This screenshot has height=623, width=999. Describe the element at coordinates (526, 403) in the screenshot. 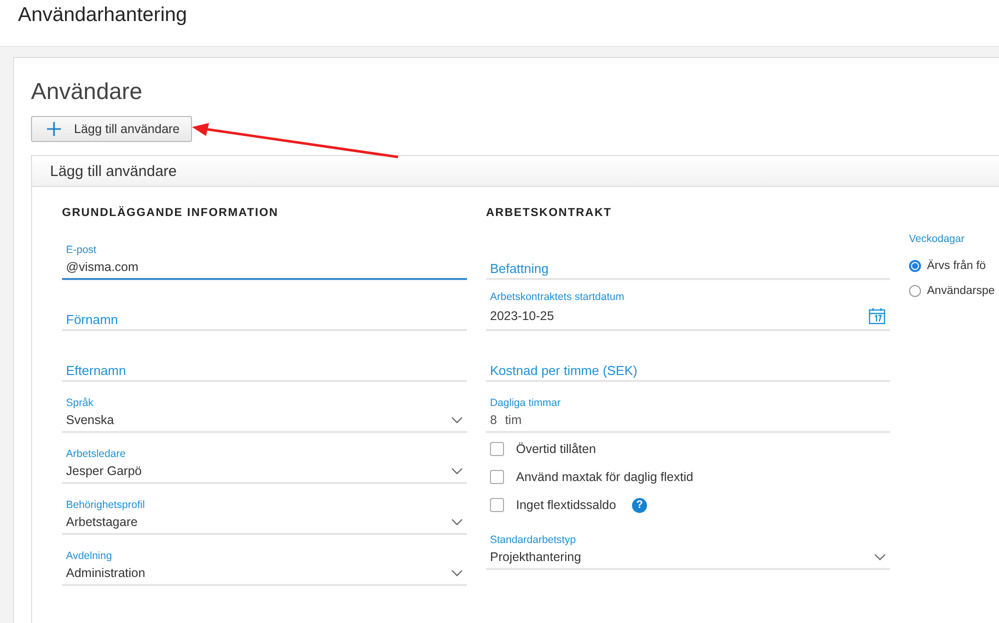

I see `field-label: Dagliga timmar` at that location.